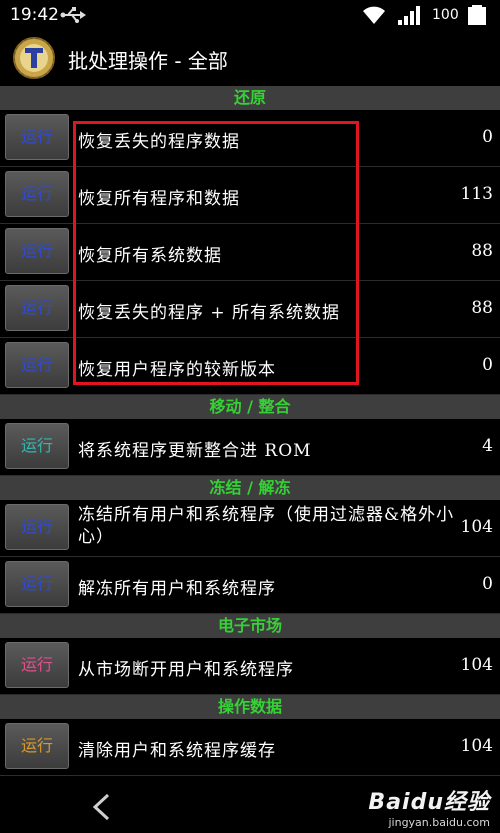 The width and height of the screenshot is (500, 833). What do you see at coordinates (250, 98) in the screenshot?
I see `section-header: 还原` at bounding box center [250, 98].